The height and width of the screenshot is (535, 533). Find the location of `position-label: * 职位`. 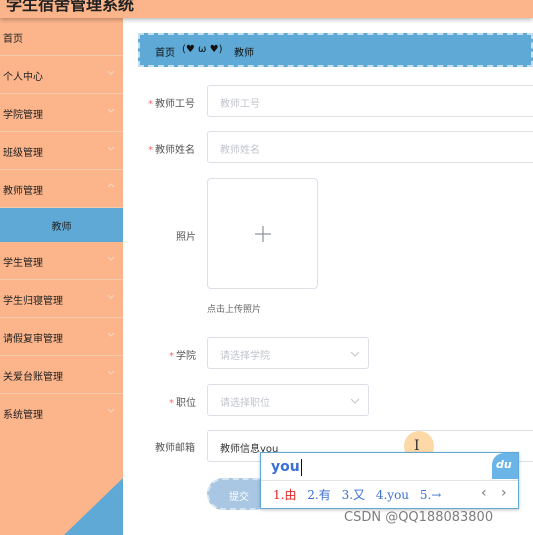

position-label: * 职位 is located at coordinates (182, 401).